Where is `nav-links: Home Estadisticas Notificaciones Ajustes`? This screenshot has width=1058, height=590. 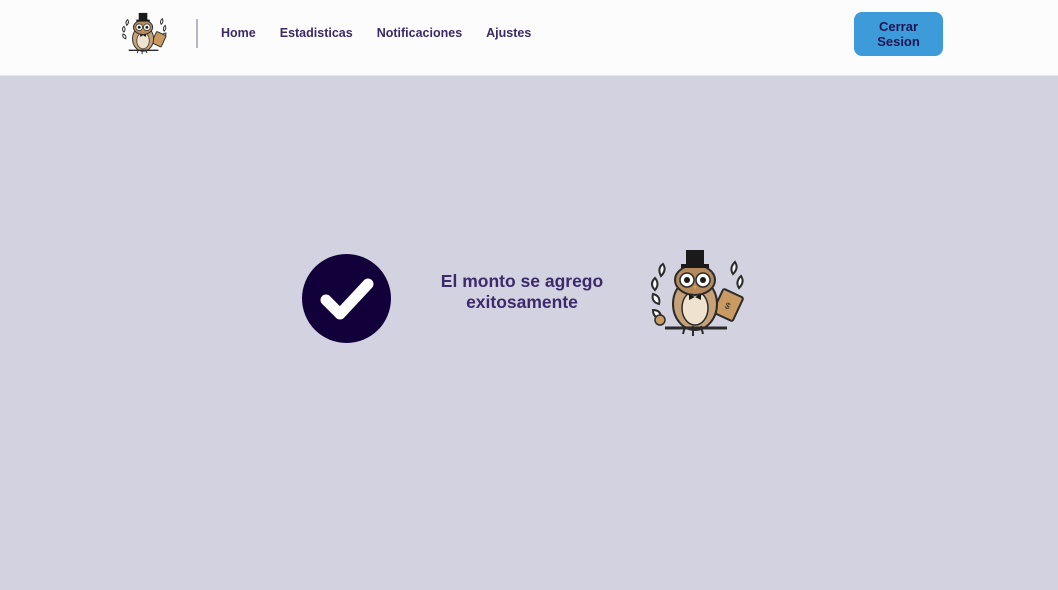
nav-links: Home Estadisticas Notificaciones Ajustes is located at coordinates (376, 33).